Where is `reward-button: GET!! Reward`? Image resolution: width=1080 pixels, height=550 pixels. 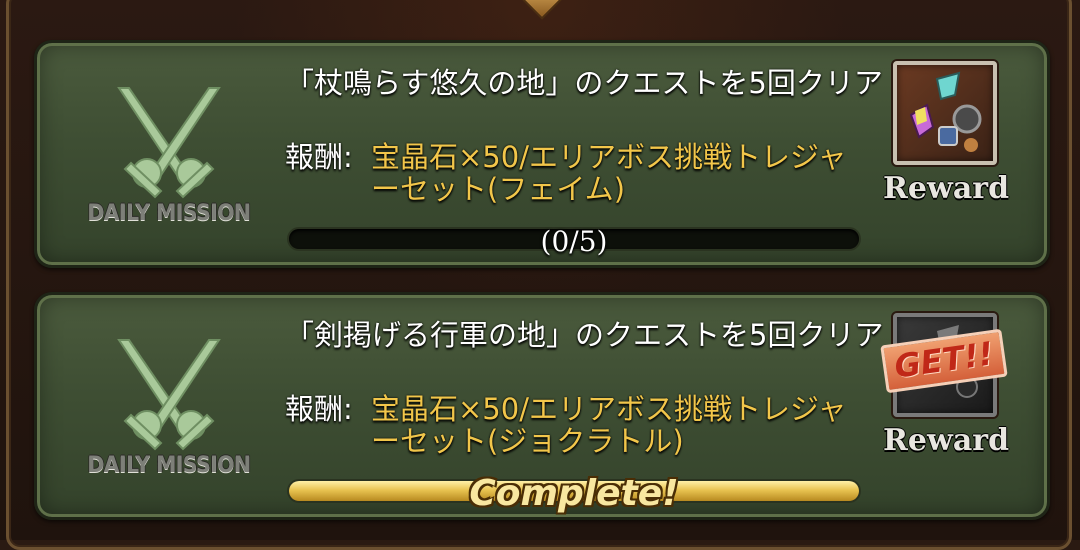 reward-button: GET!! Reward is located at coordinates (945, 408).